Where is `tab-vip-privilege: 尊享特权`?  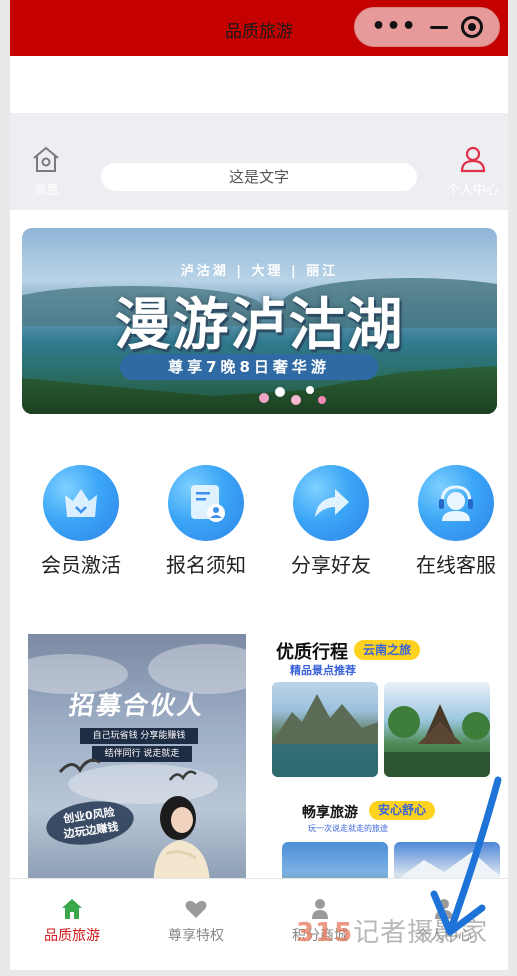
tab-vip-privilege: 尊享特权 is located at coordinates (196, 921).